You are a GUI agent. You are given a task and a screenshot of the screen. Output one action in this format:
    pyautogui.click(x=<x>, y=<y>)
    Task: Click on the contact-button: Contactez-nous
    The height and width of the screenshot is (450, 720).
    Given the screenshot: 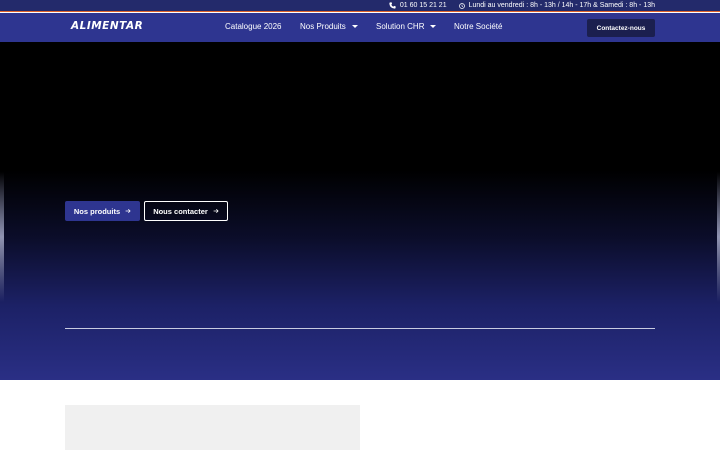 What is the action you would take?
    pyautogui.click(x=621, y=28)
    